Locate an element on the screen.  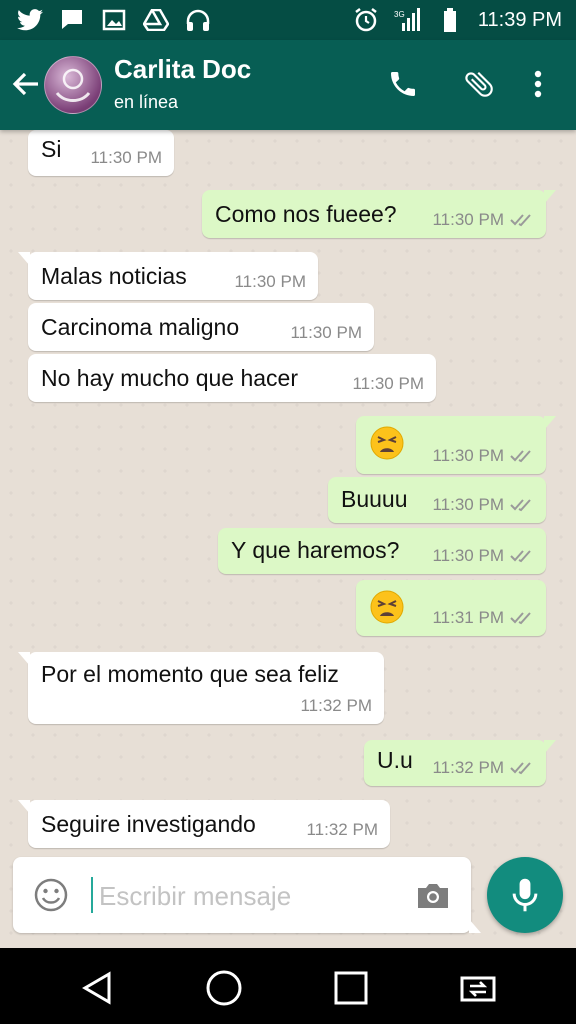
message-incoming: Por el momento que sea feliz 11:32 PM is located at coordinates (201, 688).